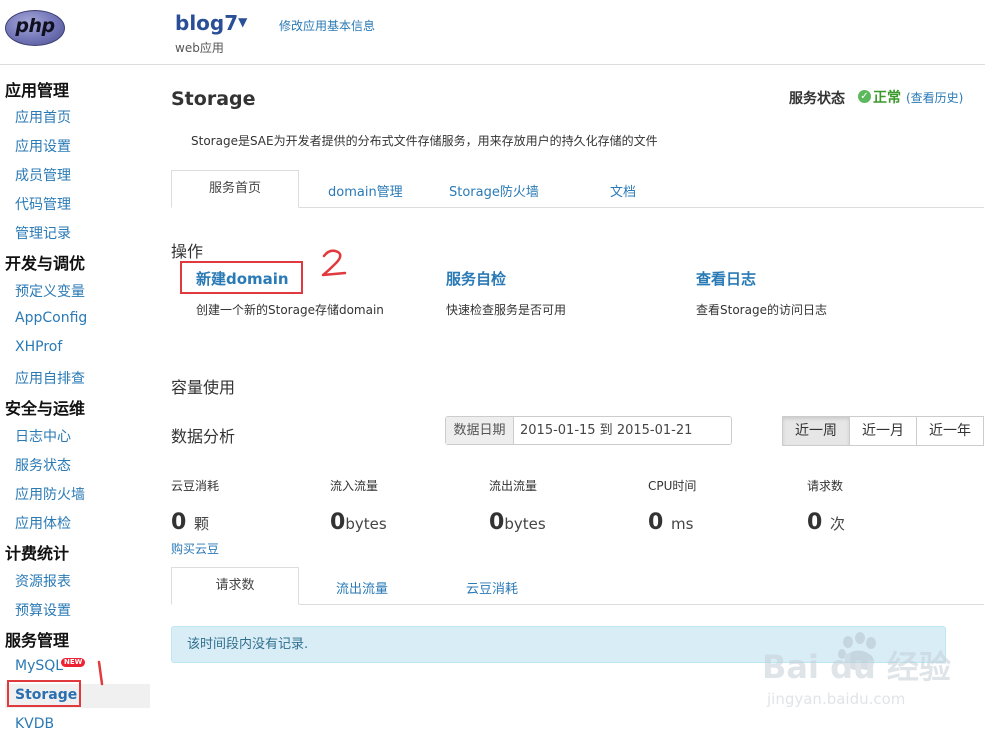 Image resolution: width=994 pixels, height=734 pixels. Describe the element at coordinates (199, 48) in the screenshot. I see `app-type: web应用` at that location.